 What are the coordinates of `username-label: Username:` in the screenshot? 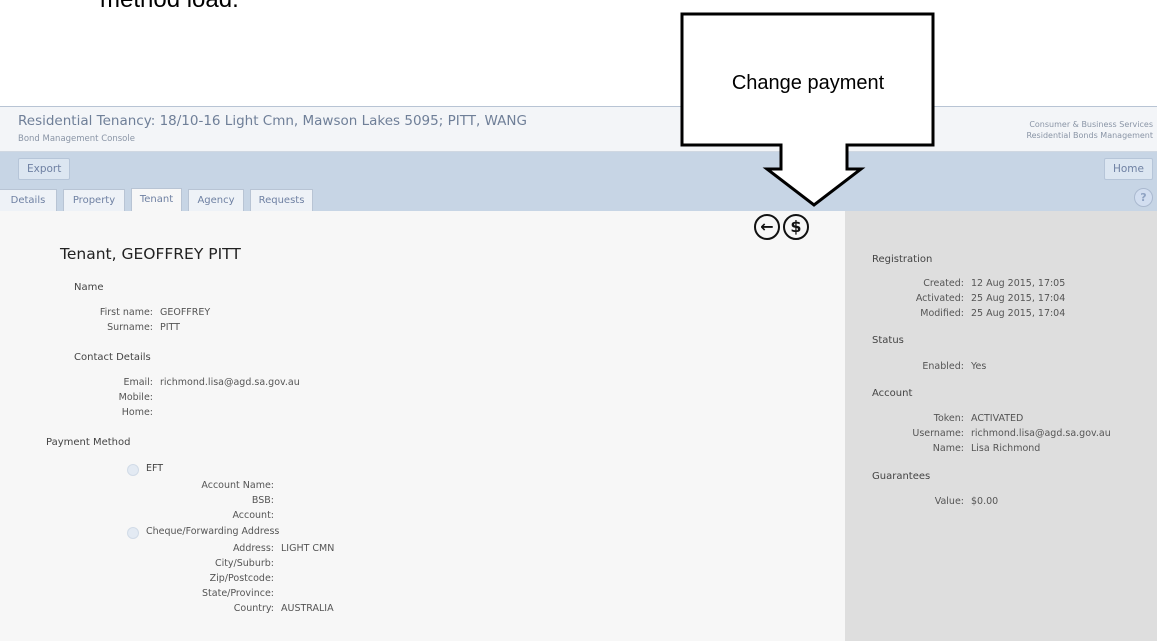 It's located at (938, 433).